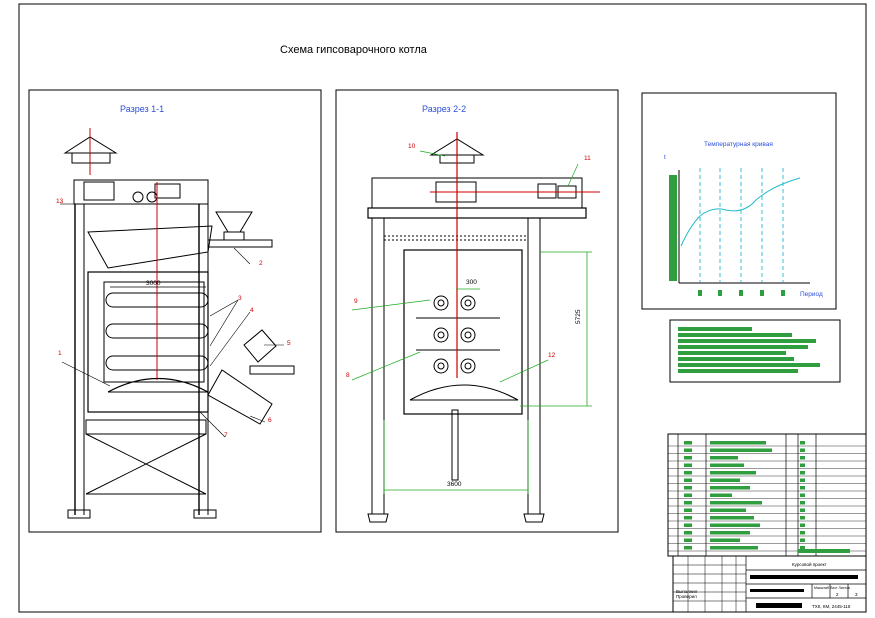 This screenshot has height=618, width=875. I want to click on temp-chart-y-label: t, so click(665, 157).